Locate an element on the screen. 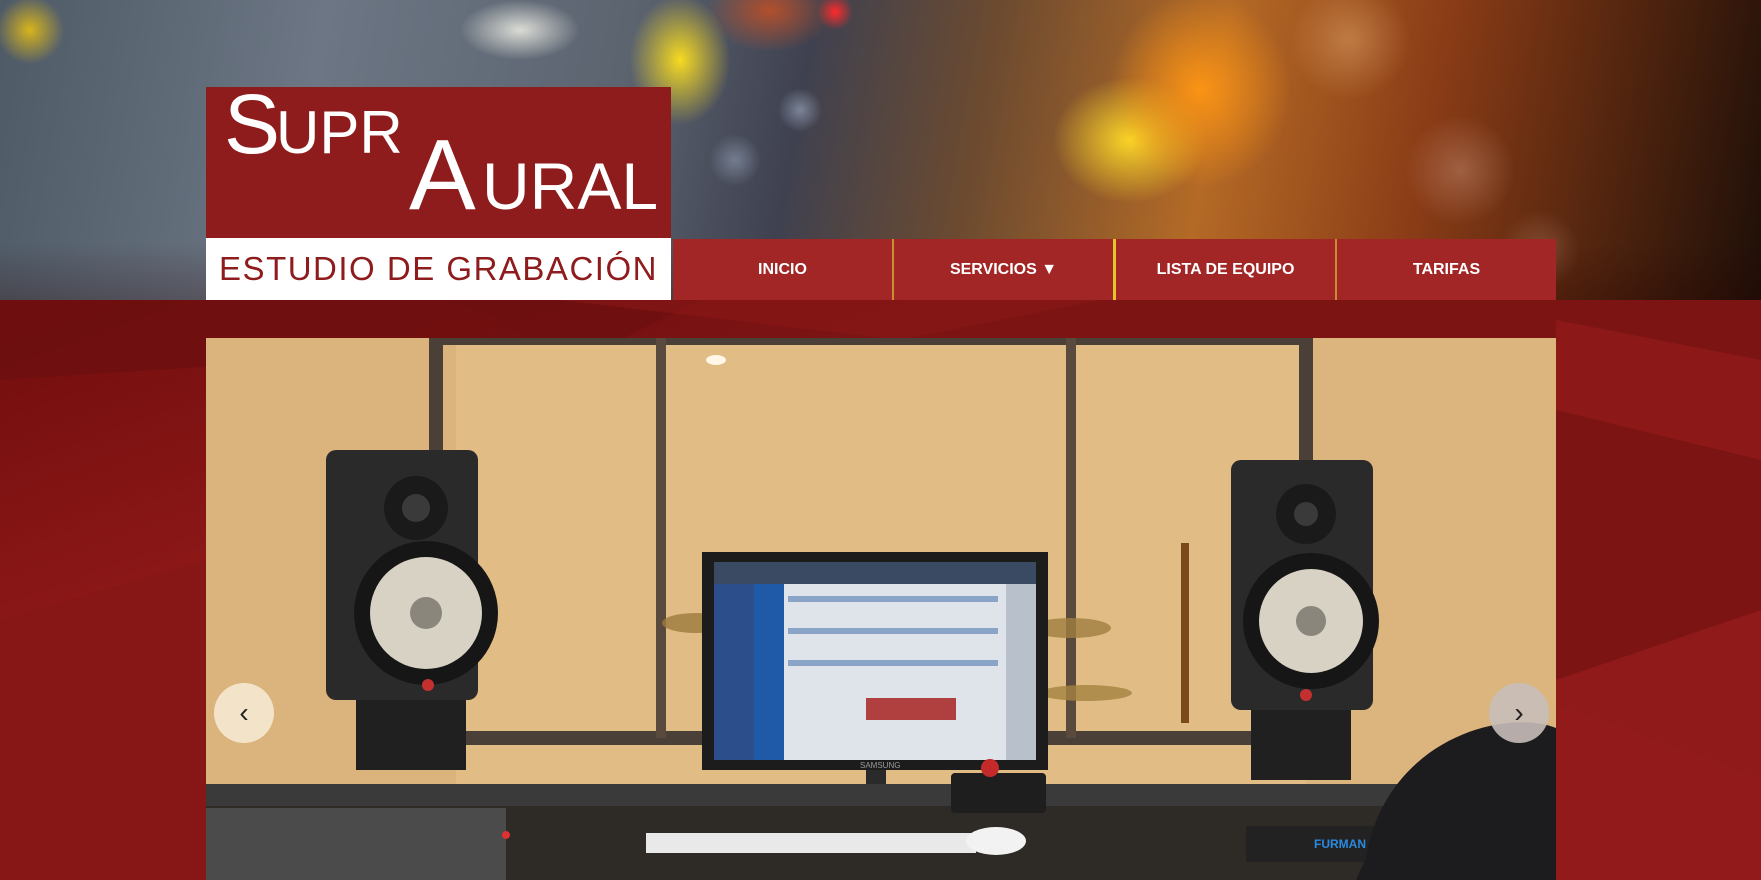  mouse is located at coordinates (996, 841).